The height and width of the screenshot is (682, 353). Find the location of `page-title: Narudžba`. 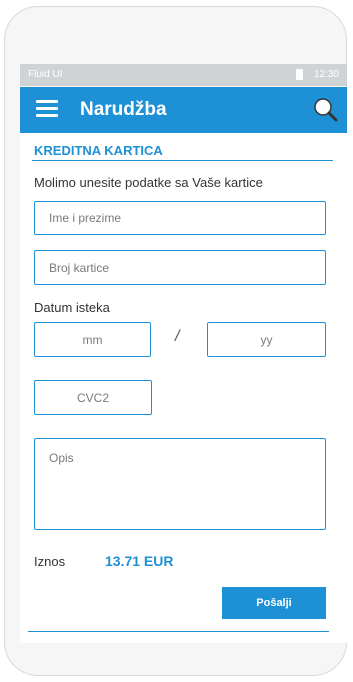

page-title: Narudžba is located at coordinates (123, 109).